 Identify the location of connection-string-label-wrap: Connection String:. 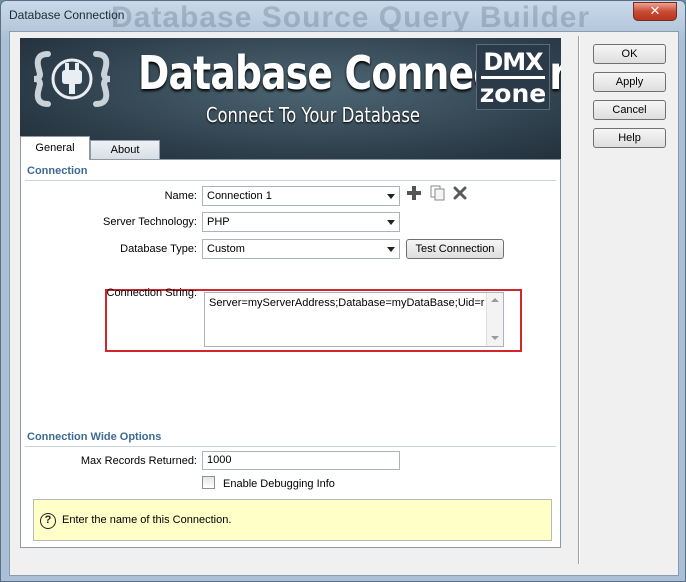
(129, 293).